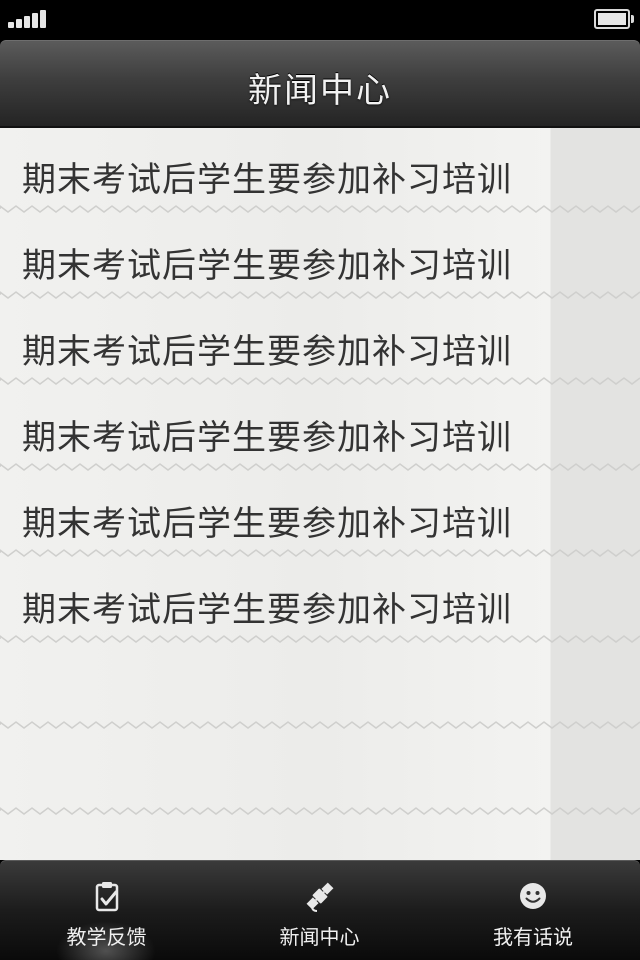 The width and height of the screenshot is (640, 960). Describe the element at coordinates (320, 20) in the screenshot. I see `status-bar` at that location.